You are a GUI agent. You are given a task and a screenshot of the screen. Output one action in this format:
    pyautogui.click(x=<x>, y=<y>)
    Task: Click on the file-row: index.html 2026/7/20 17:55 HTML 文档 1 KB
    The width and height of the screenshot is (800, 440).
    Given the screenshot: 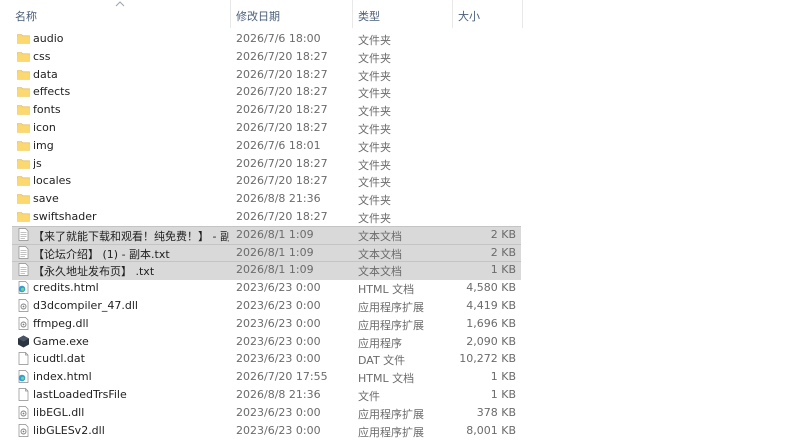 What is the action you would take?
    pyautogui.click(x=400, y=377)
    